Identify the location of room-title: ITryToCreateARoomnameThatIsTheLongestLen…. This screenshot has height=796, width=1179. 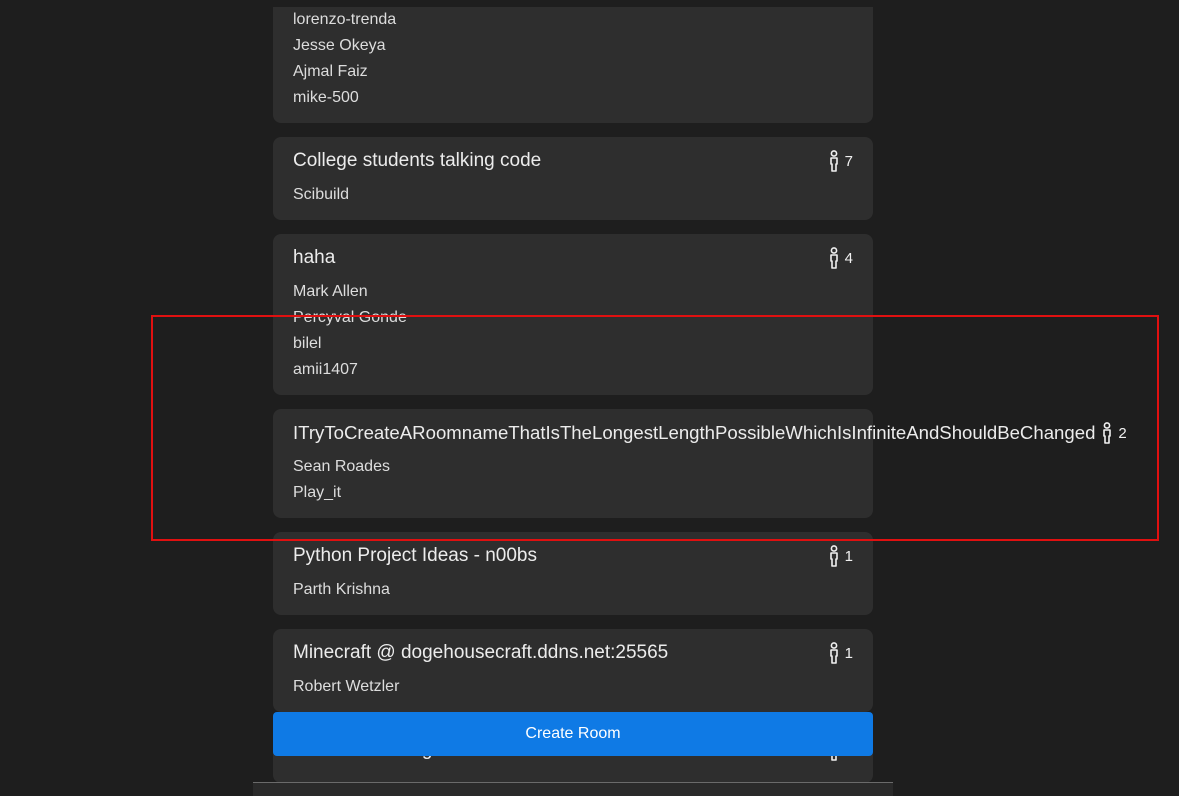
(694, 432).